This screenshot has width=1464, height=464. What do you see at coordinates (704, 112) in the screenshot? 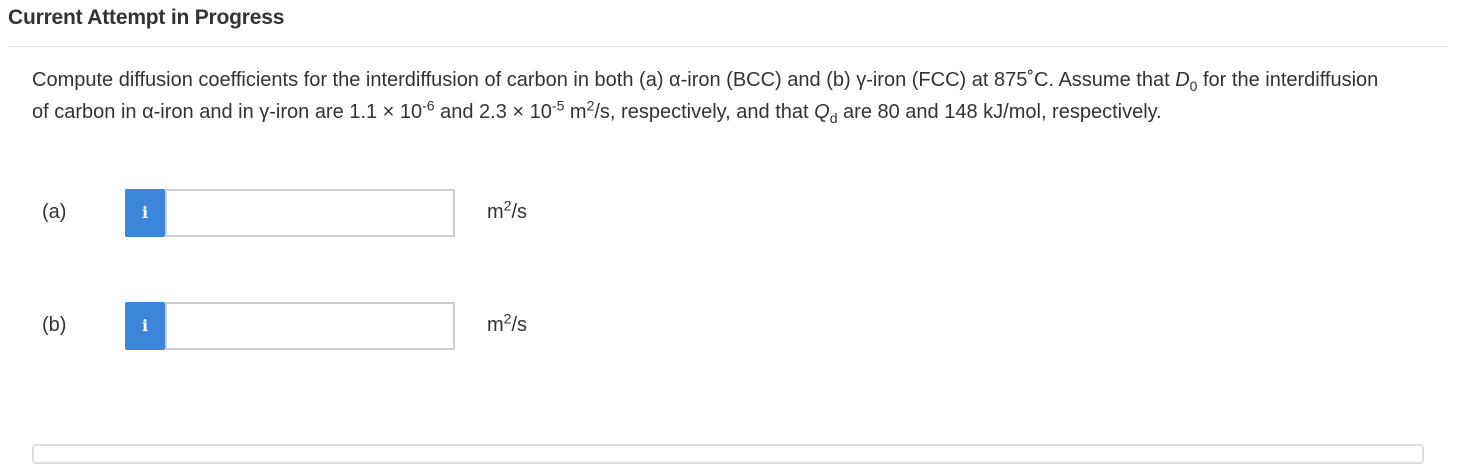
I see `question-segment: /s, respectively, and that` at bounding box center [704, 112].